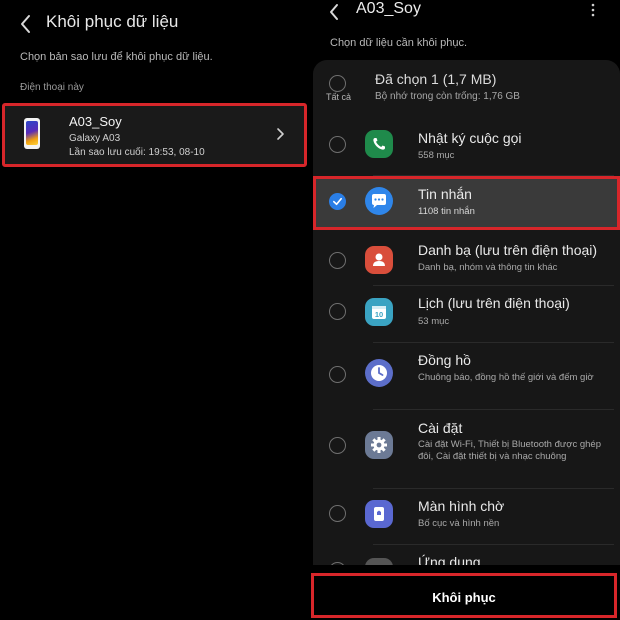  Describe the element at coordinates (337, 201) in the screenshot. I see `item-checkbox-checked` at that location.